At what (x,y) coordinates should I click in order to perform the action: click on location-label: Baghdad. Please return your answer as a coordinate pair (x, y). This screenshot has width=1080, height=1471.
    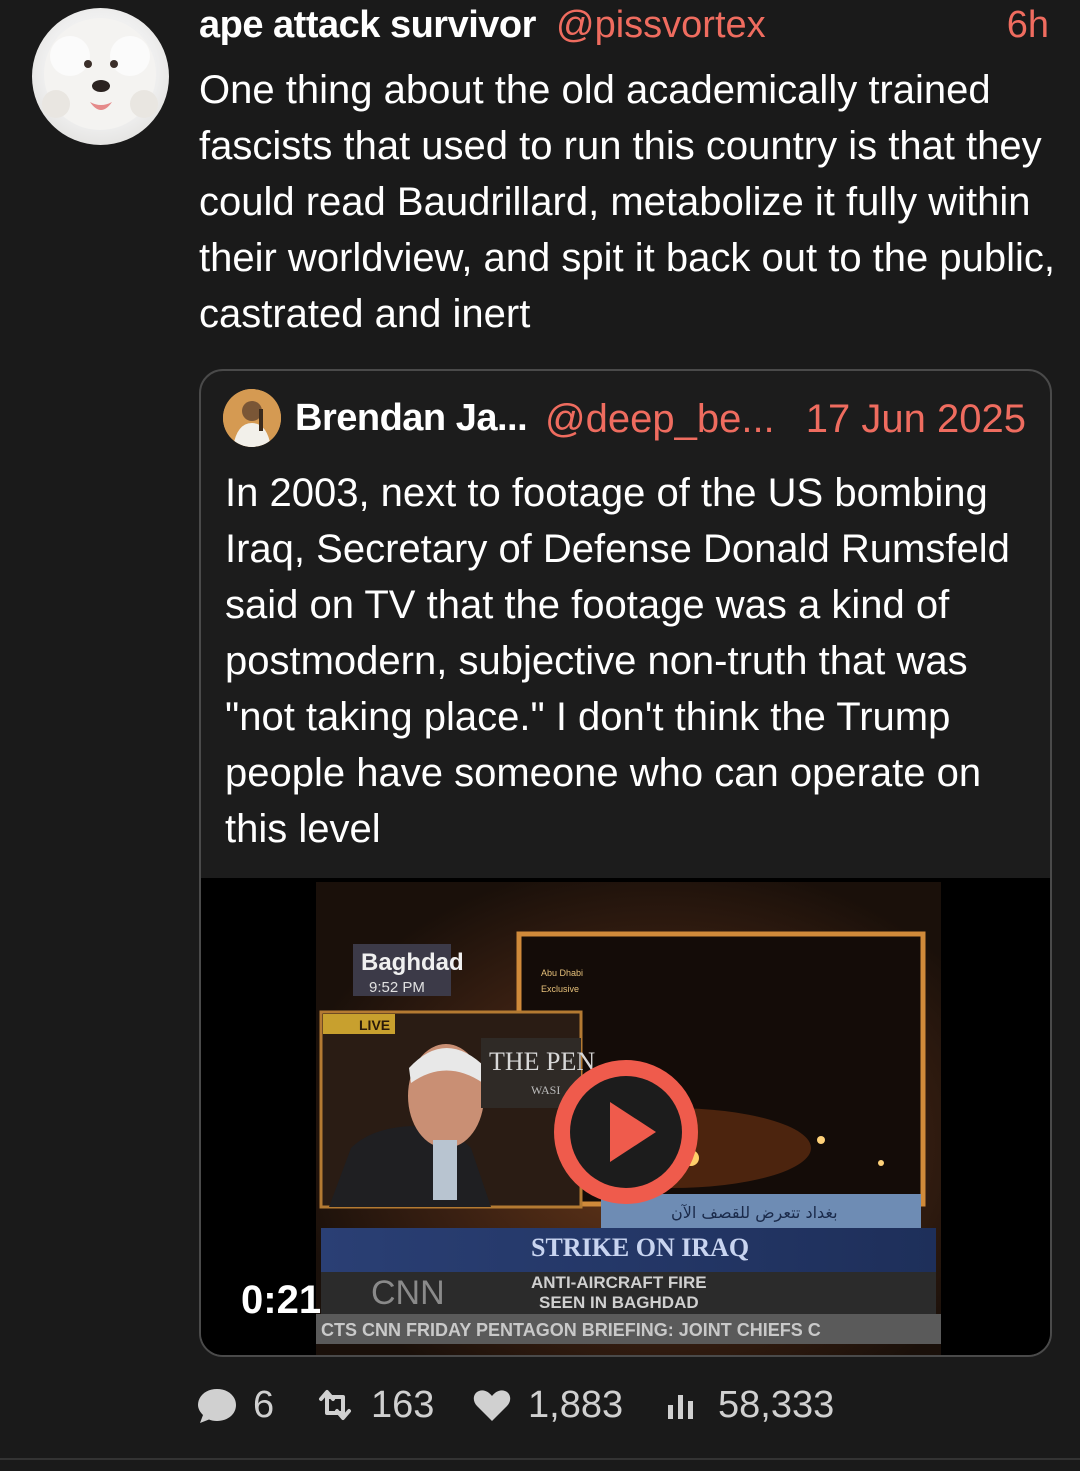
    Looking at the image, I should click on (412, 962).